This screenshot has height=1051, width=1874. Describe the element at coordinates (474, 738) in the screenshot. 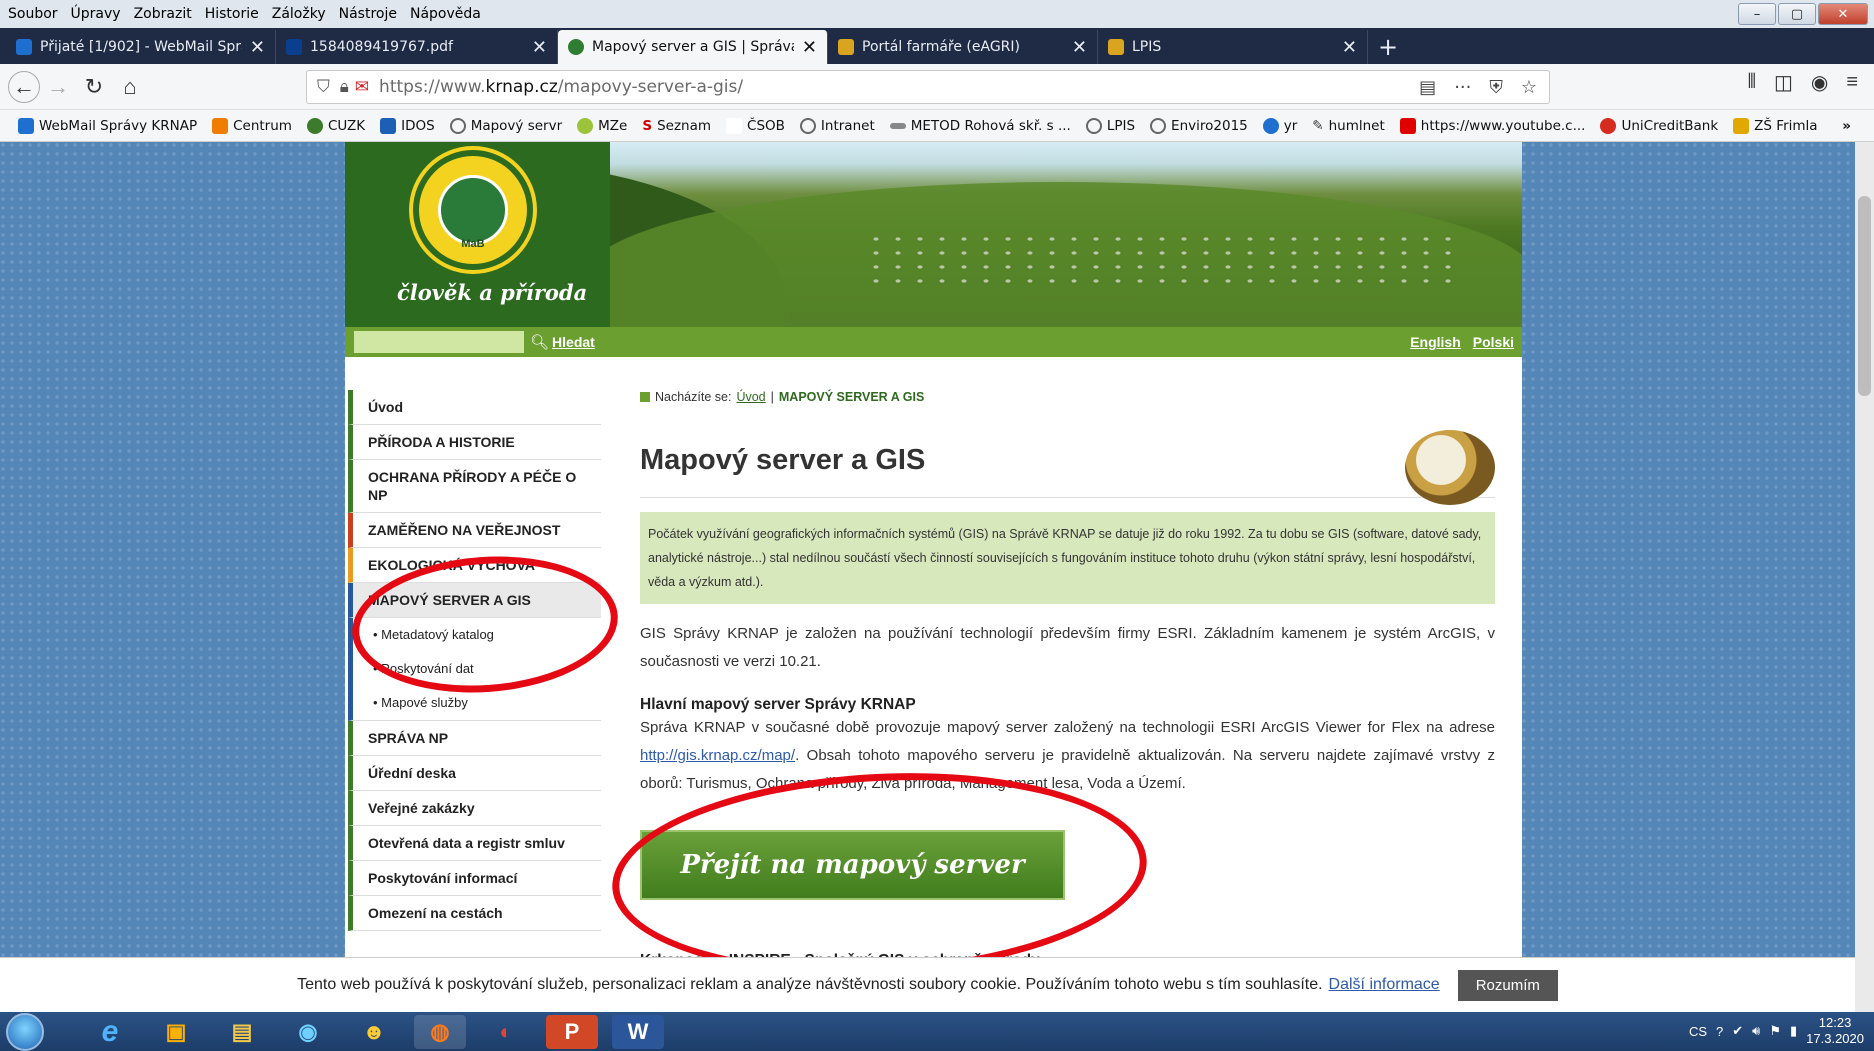

I see `nav-sprava-np: SPRÁVA NP` at that location.